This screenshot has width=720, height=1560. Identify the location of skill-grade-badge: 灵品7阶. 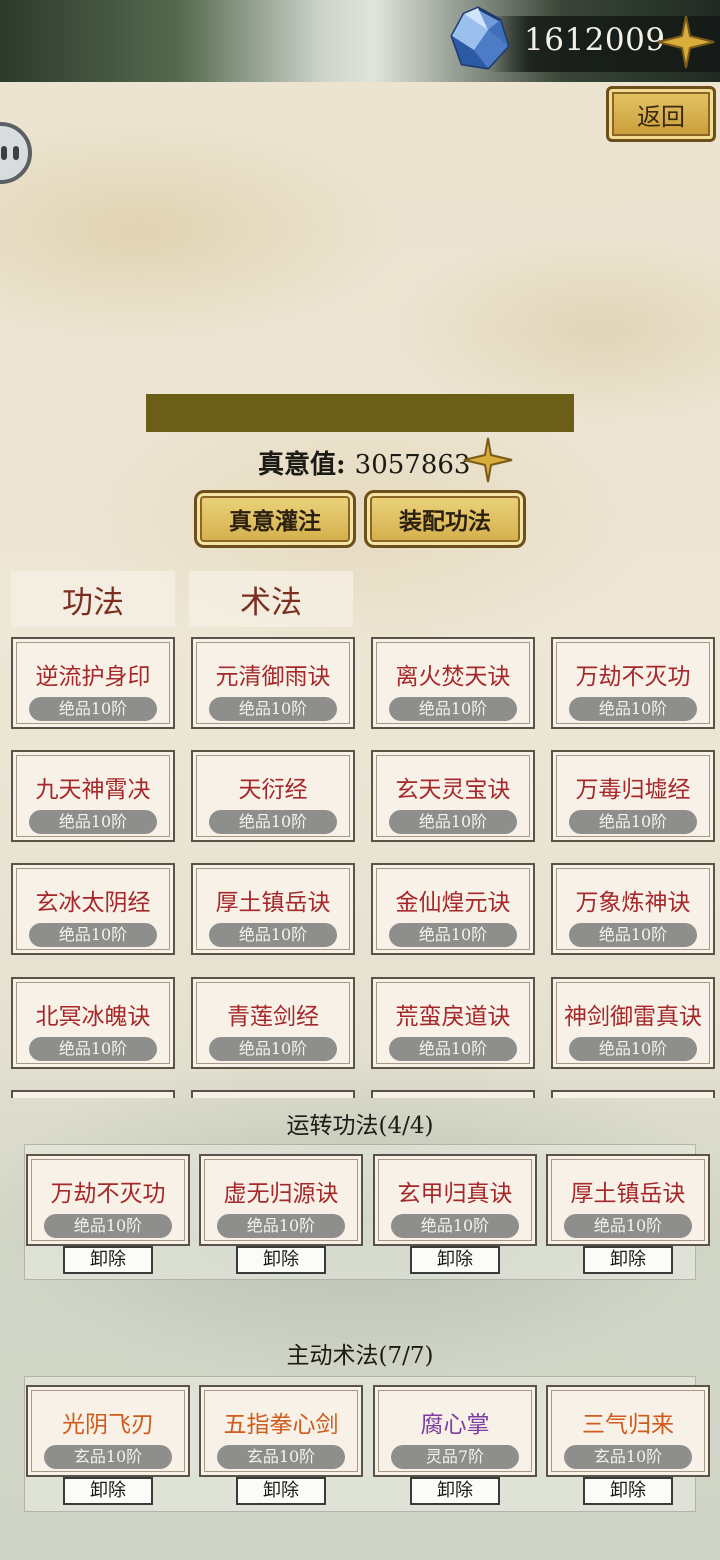
(455, 1457).